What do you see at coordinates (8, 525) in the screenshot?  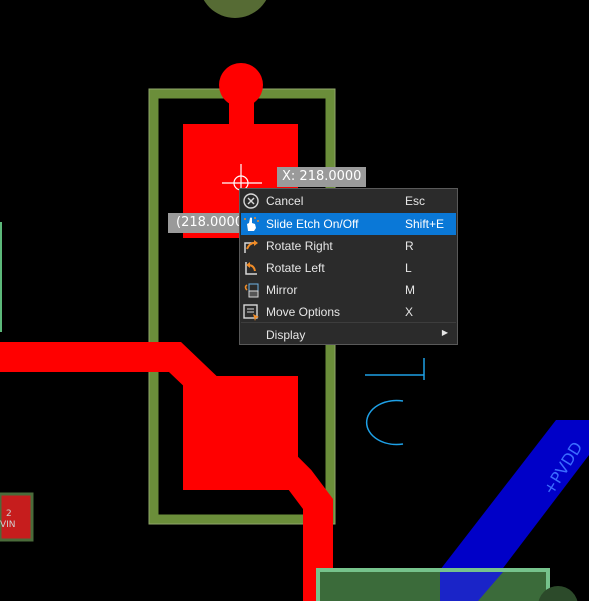 I see `pad-label-net: VIN` at bounding box center [8, 525].